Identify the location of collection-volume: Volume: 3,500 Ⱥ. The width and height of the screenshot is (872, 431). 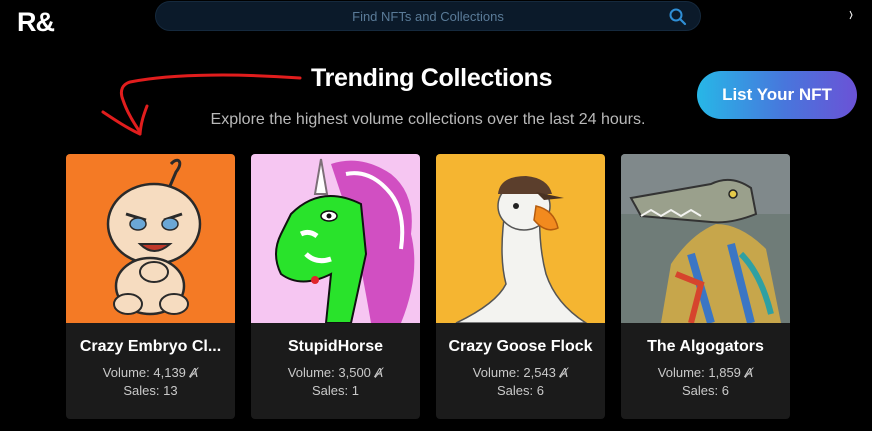
(335, 372).